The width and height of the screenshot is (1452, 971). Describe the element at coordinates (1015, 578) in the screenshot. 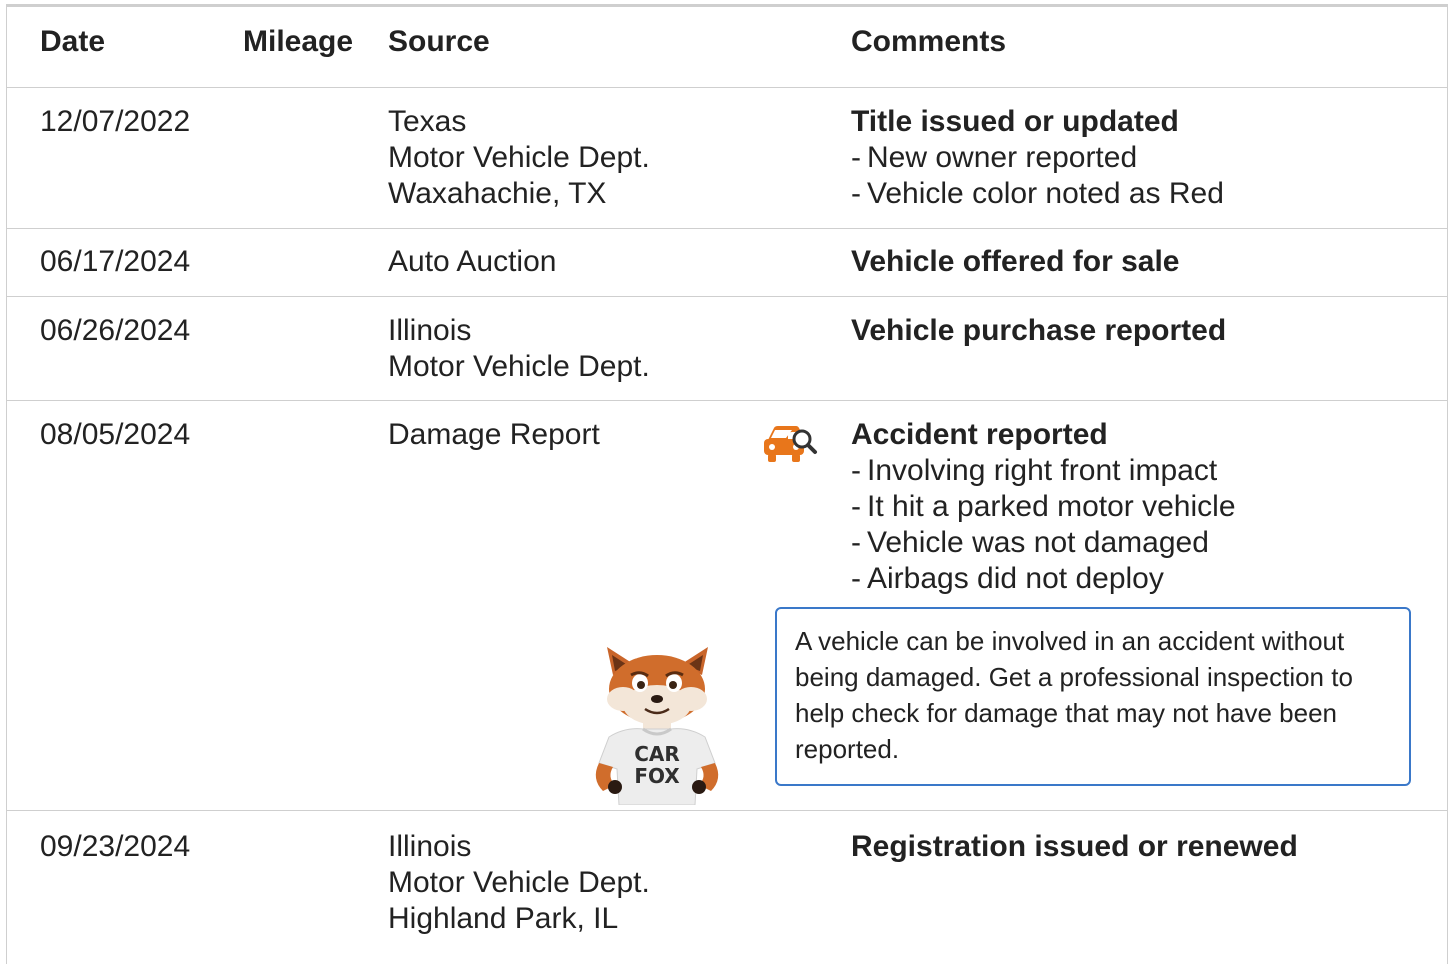

I see `detail-text: Airbags did not deploy` at that location.